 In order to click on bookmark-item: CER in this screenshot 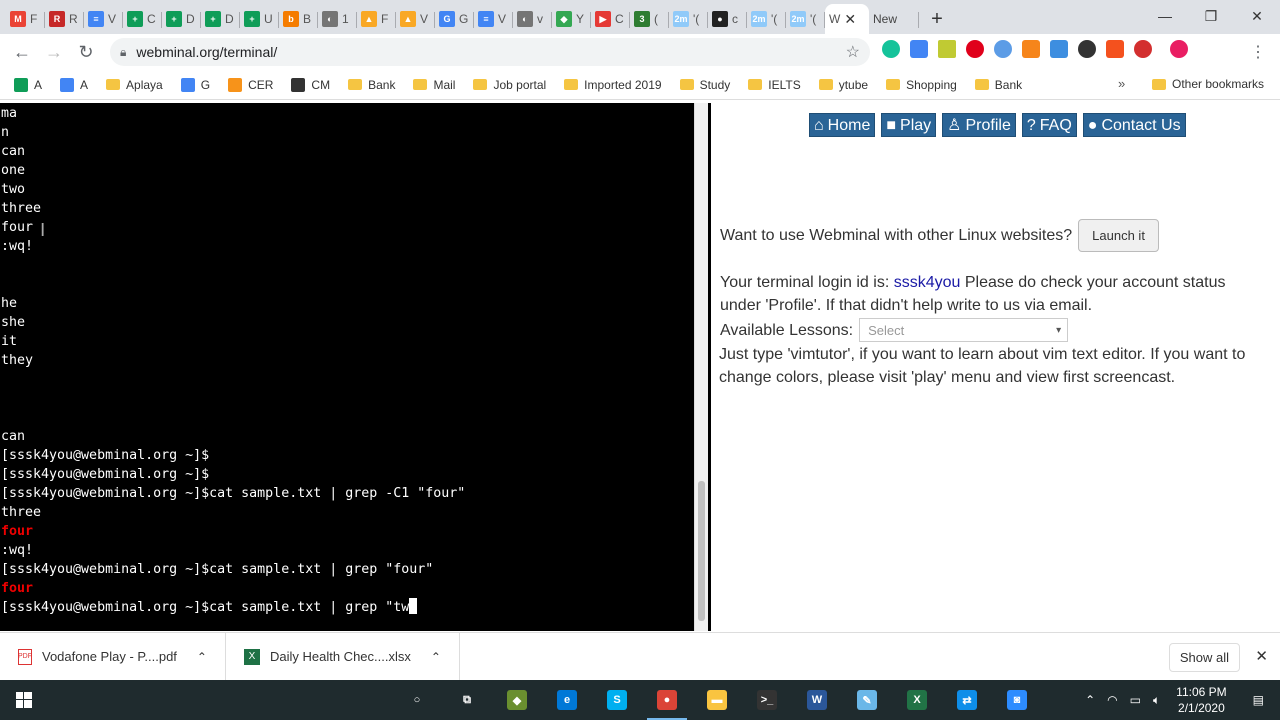, I will do `click(250, 84)`.